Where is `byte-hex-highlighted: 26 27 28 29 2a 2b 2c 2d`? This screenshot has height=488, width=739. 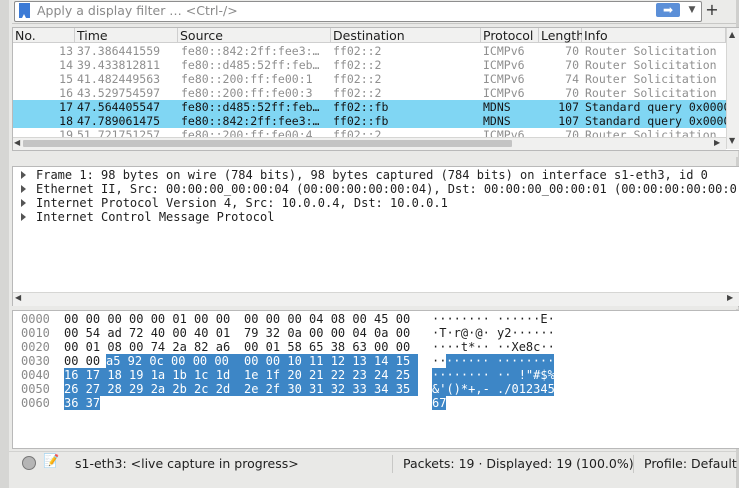
byte-hex-highlighted: 26 27 28 29 2a 2b 2c 2d is located at coordinates (149, 389).